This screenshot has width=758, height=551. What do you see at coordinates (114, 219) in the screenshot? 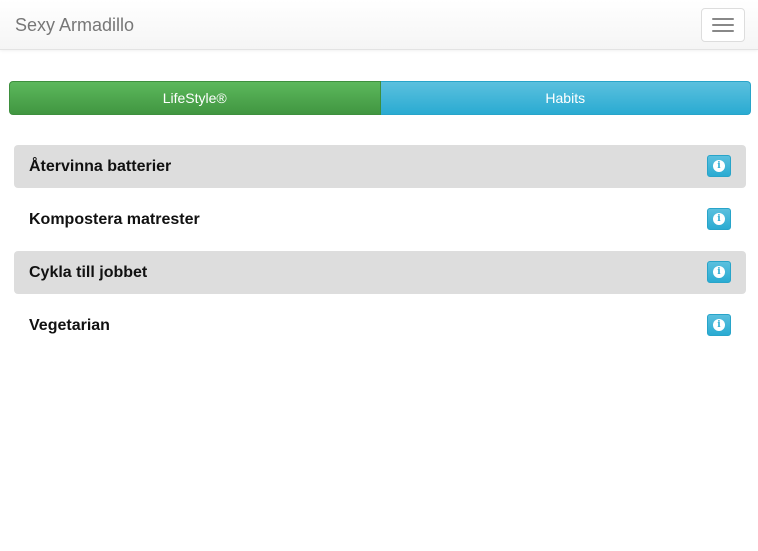
I see `list-item-label: Kompostera matrester` at bounding box center [114, 219].